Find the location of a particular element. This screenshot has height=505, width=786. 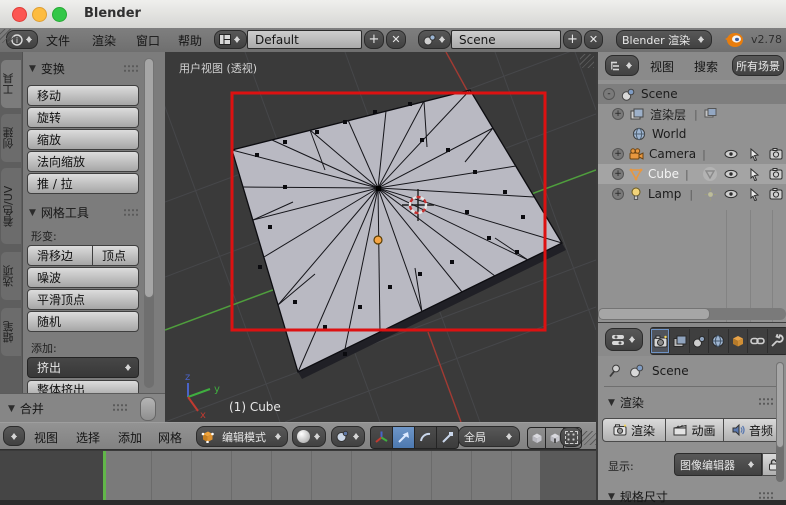

timeline is located at coordinates (298, 475).